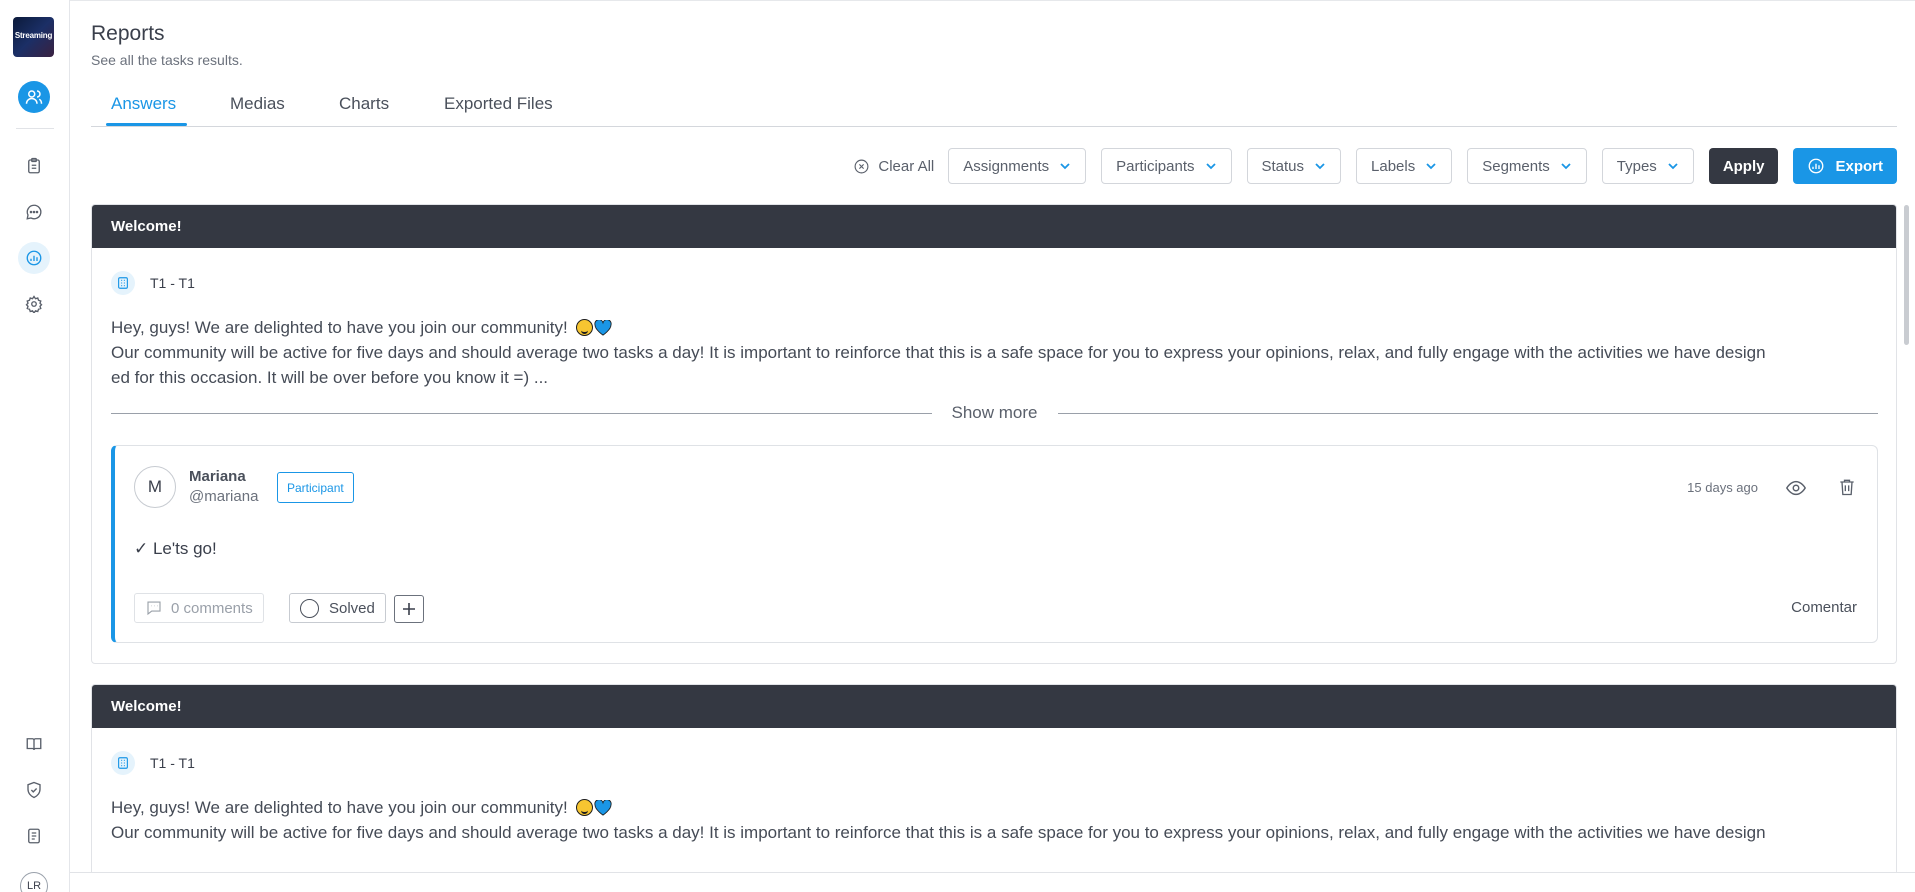  I want to click on chat-icon, so click(34, 212).